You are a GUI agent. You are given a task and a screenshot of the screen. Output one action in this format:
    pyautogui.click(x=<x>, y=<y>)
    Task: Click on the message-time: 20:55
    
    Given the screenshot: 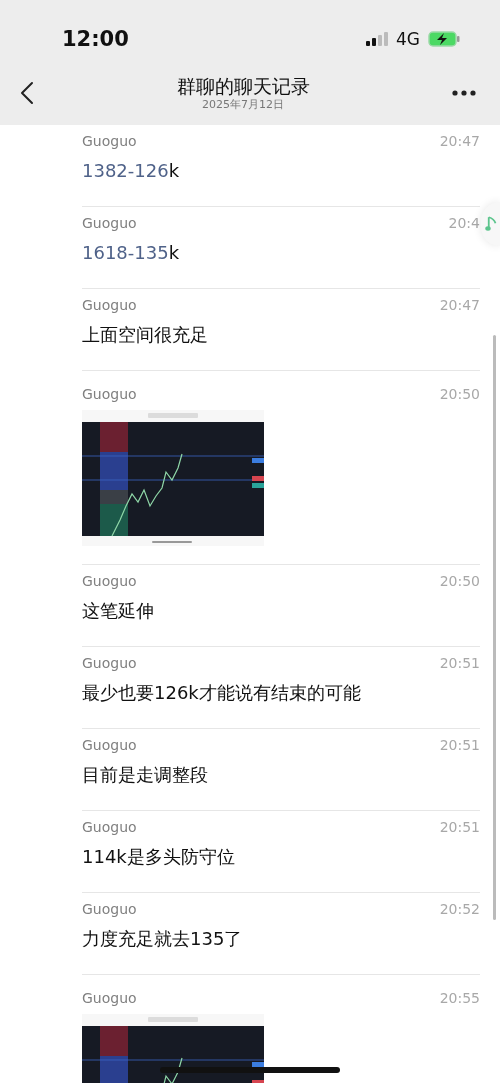 What is the action you would take?
    pyautogui.click(x=459, y=998)
    